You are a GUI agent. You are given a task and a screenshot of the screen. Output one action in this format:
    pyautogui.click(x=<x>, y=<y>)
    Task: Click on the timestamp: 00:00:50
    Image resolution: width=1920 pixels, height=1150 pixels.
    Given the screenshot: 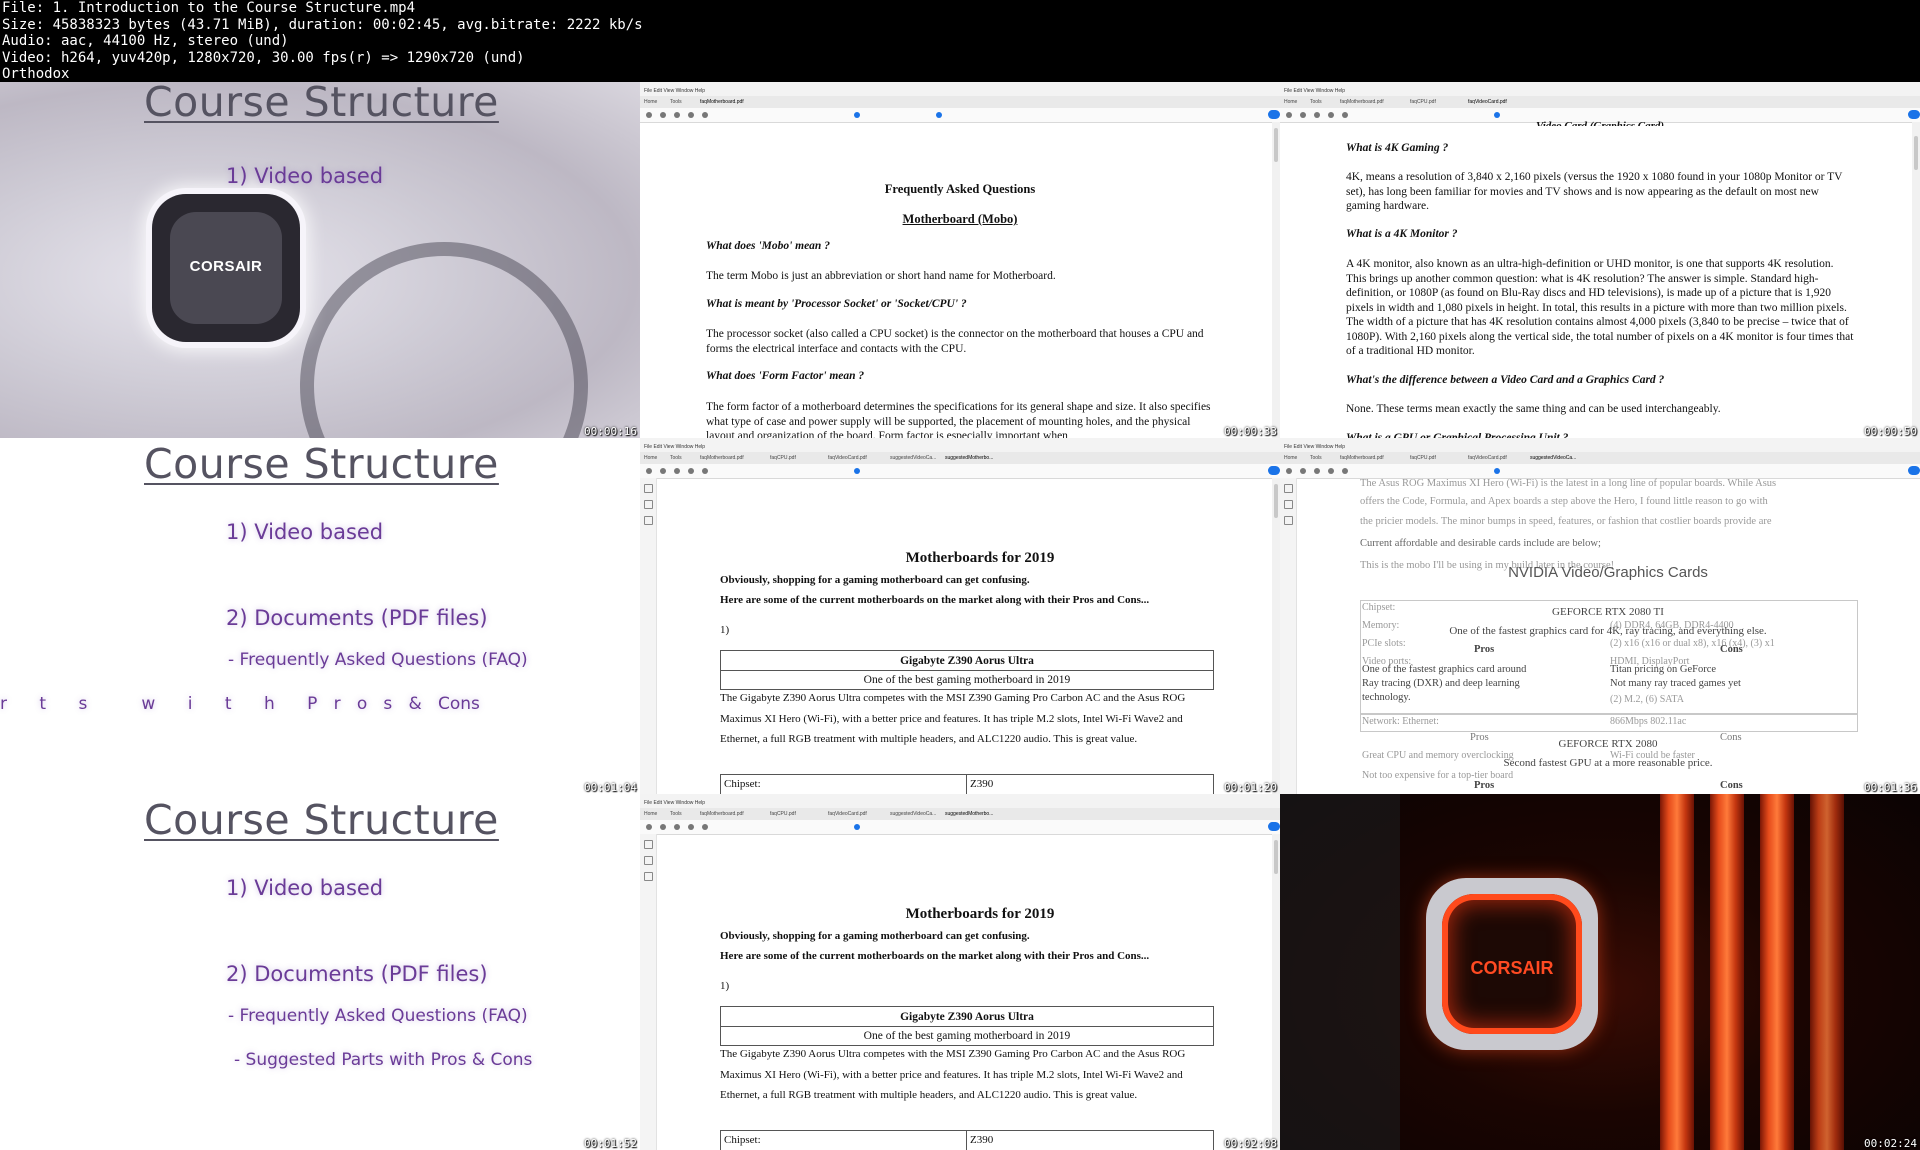 What is the action you would take?
    pyautogui.click(x=1890, y=431)
    